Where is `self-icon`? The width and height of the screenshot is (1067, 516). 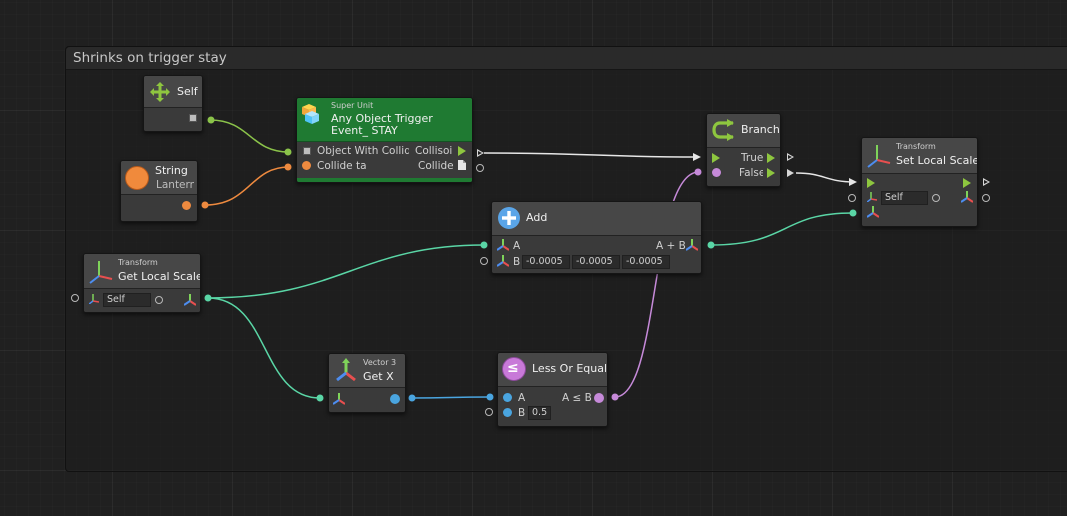
self-icon is located at coordinates (160, 92).